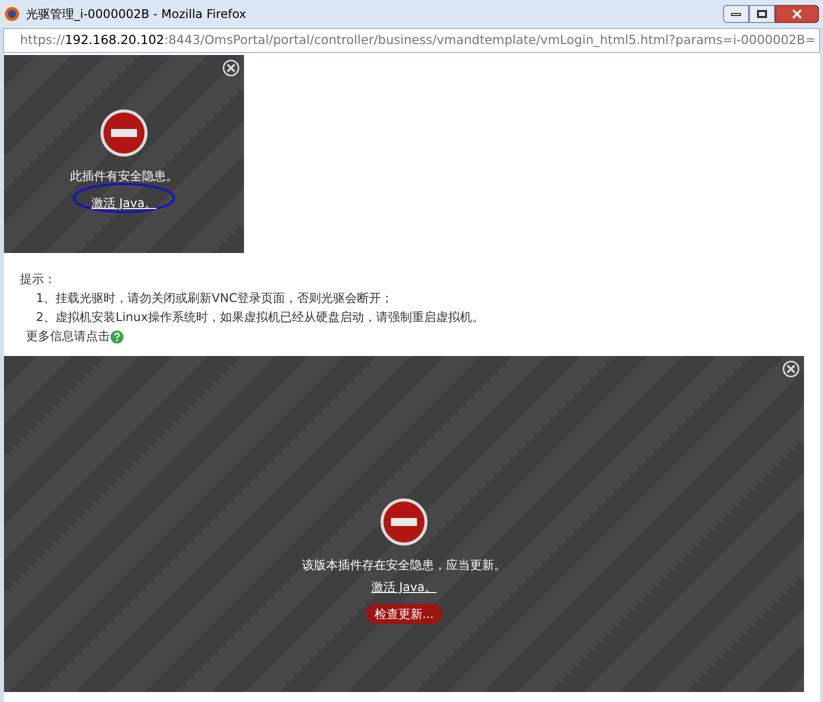 The width and height of the screenshot is (823, 702). Describe the element at coordinates (404, 565) in the screenshot. I see `plugin-message: 该版本插件存在安全隐患，应当更新。` at that location.